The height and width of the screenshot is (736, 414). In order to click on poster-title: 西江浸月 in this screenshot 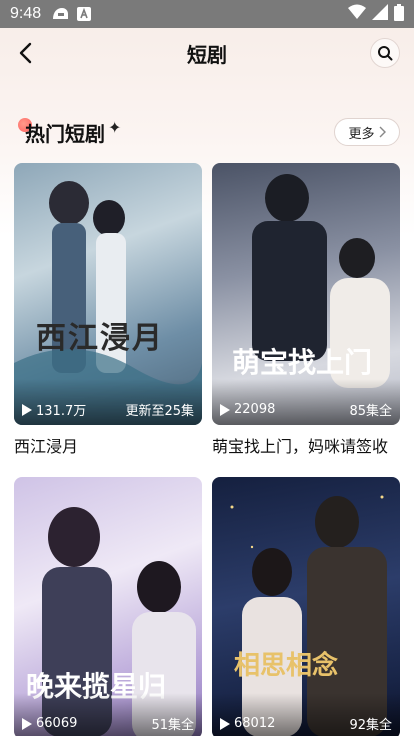, I will do `click(100, 338)`.